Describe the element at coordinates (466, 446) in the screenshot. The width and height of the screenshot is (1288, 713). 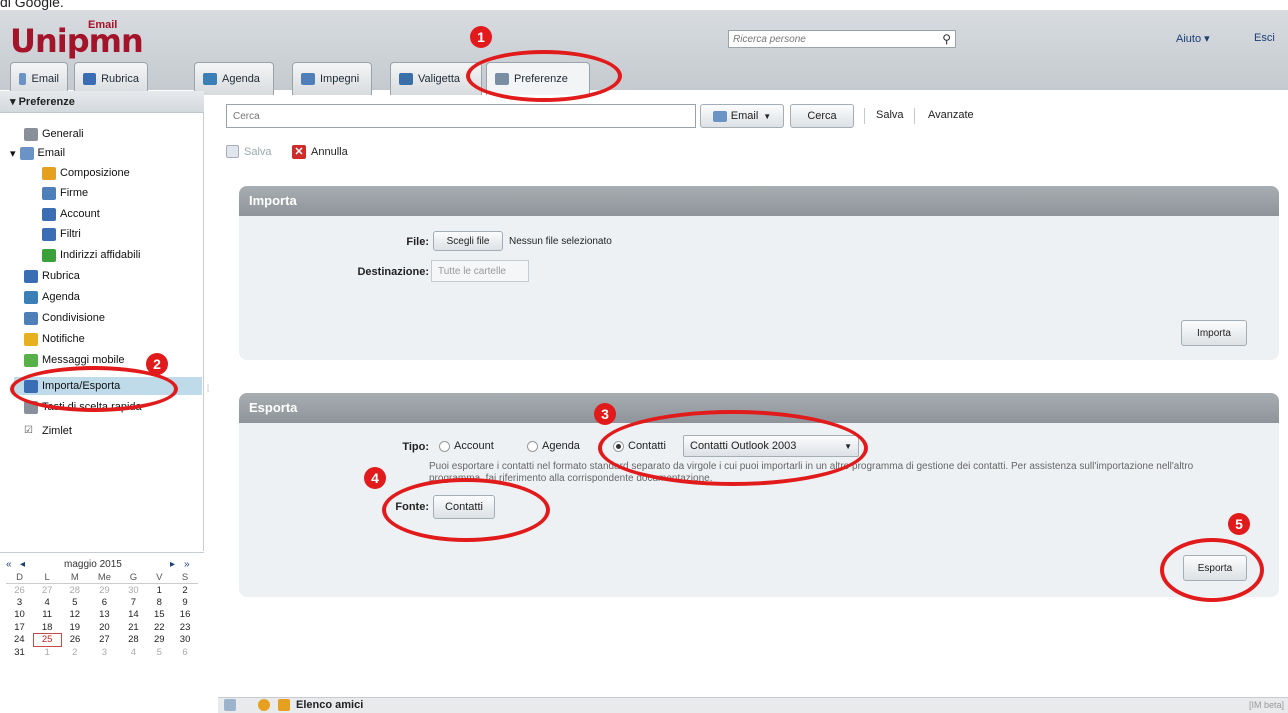
I see `type-radio-account: Account` at that location.